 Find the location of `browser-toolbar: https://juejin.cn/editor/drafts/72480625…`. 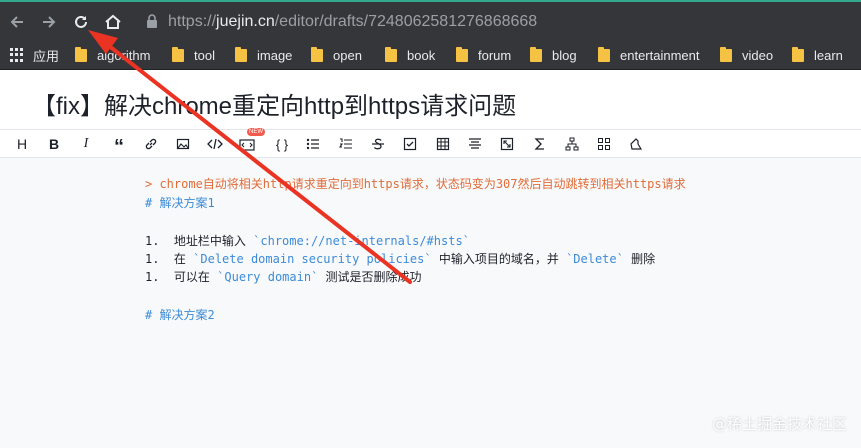

browser-toolbar: https://juejin.cn/editor/drafts/72480625… is located at coordinates (430, 20).